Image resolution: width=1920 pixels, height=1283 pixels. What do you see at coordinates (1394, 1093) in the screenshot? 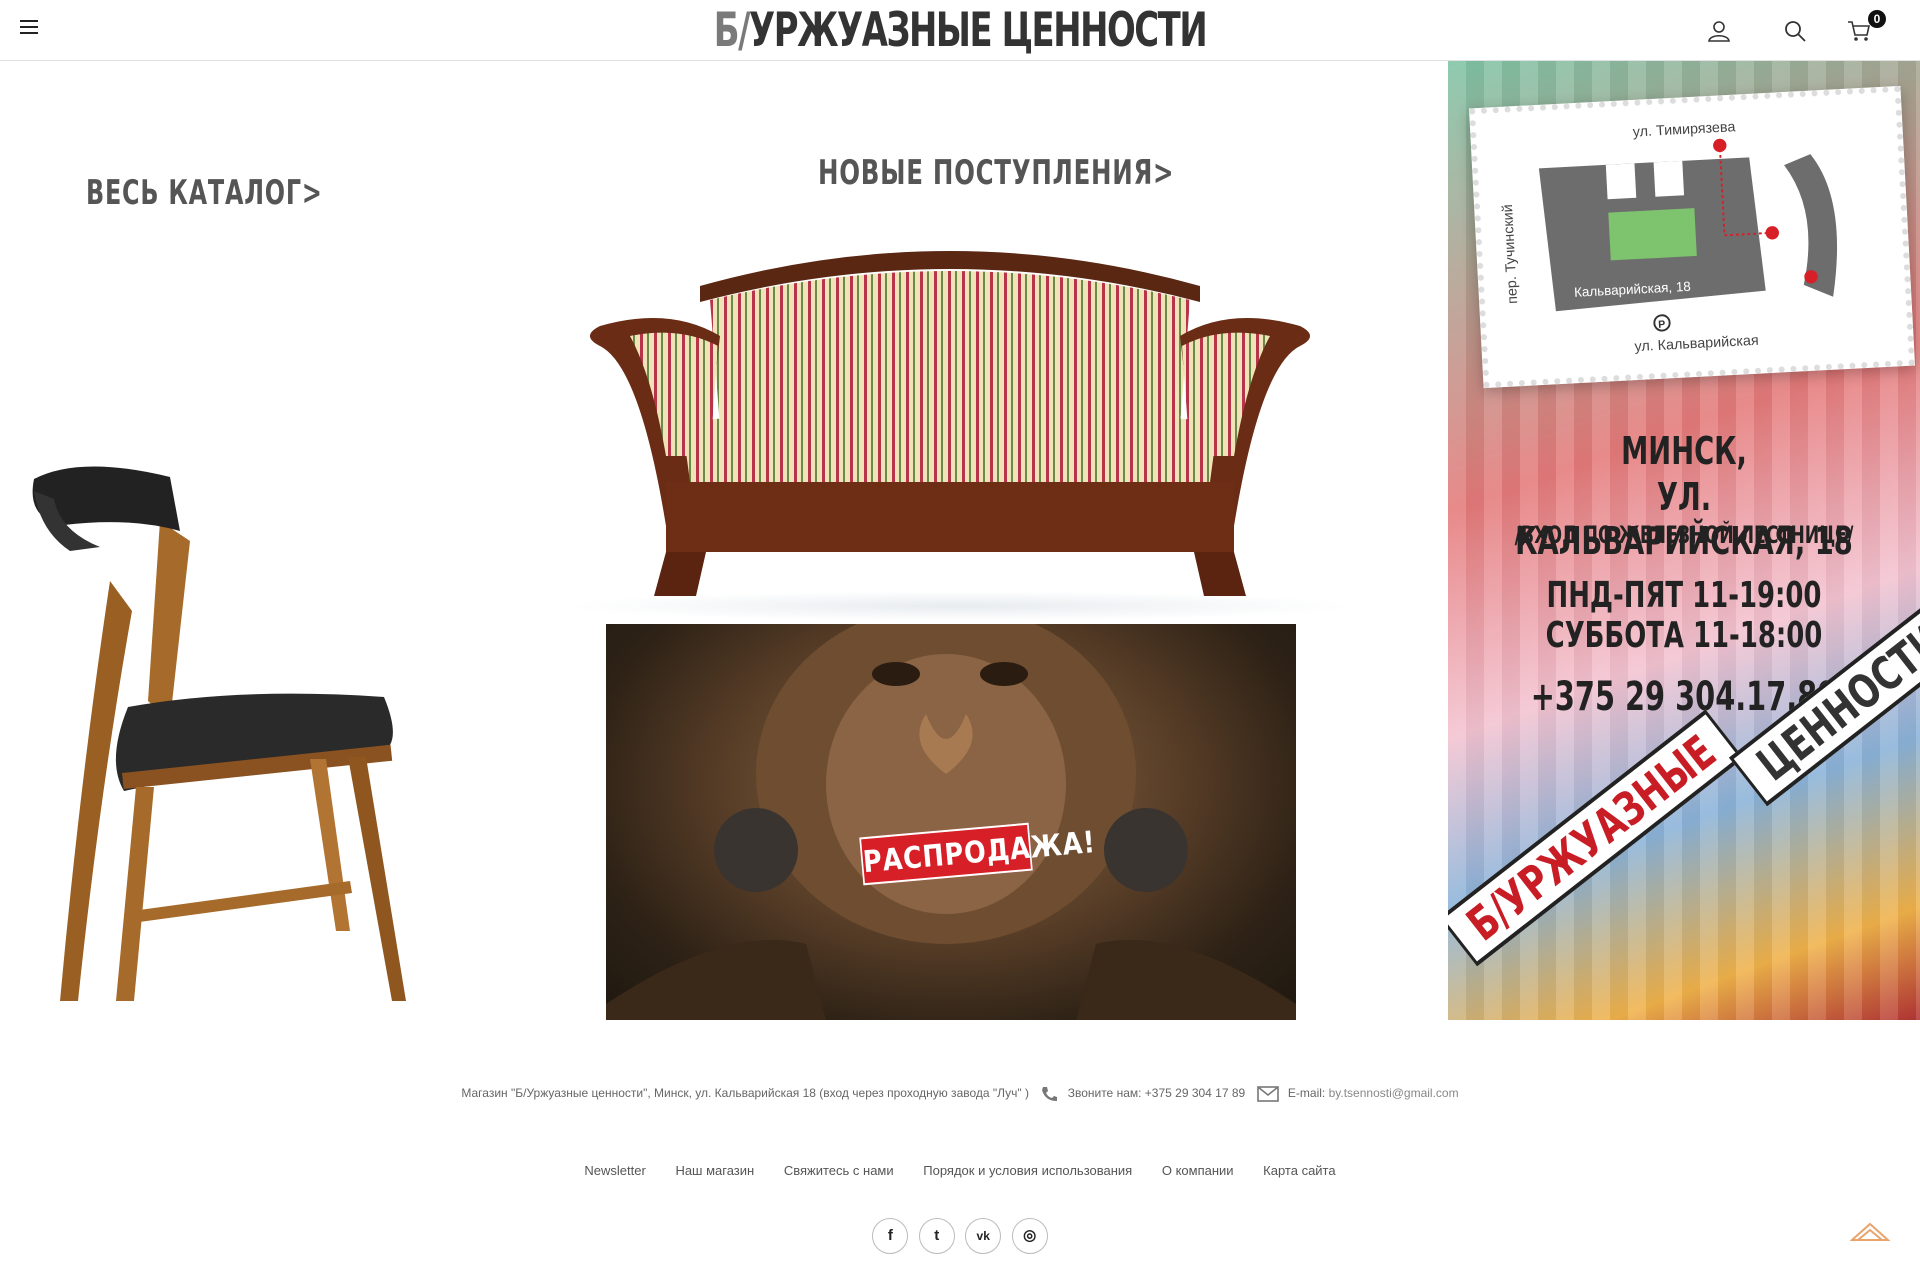
I see `footer-email-link: by.tsennosti@gmail.com` at bounding box center [1394, 1093].